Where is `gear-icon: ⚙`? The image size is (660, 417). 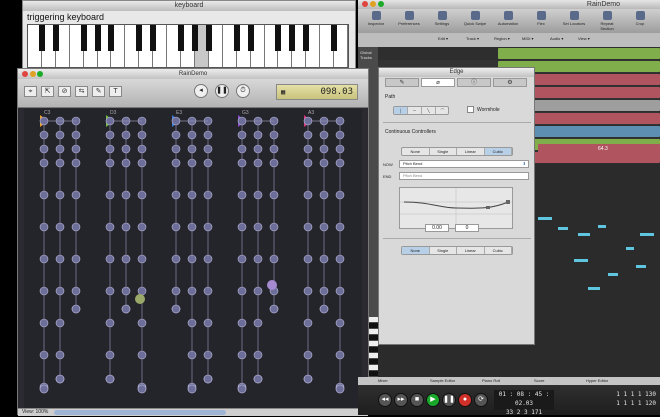 gear-icon: ⚙ is located at coordinates (510, 82).